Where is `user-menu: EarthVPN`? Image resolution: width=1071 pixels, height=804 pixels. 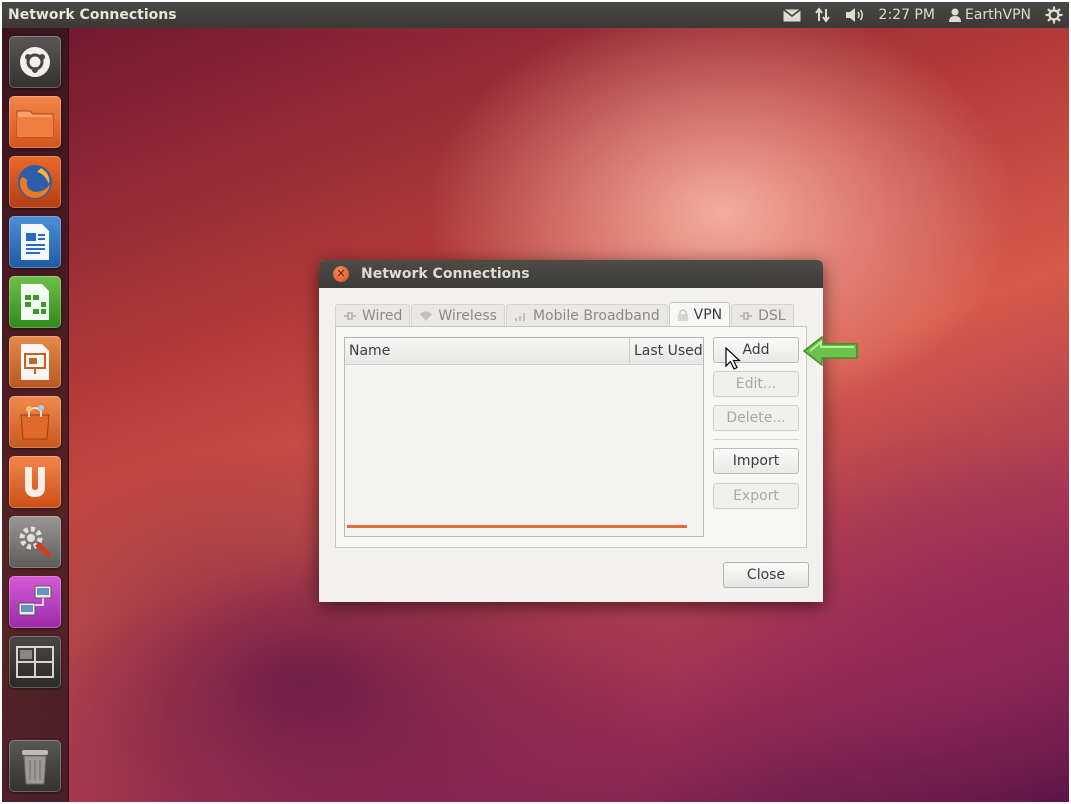 user-menu: EarthVPN is located at coordinates (989, 15).